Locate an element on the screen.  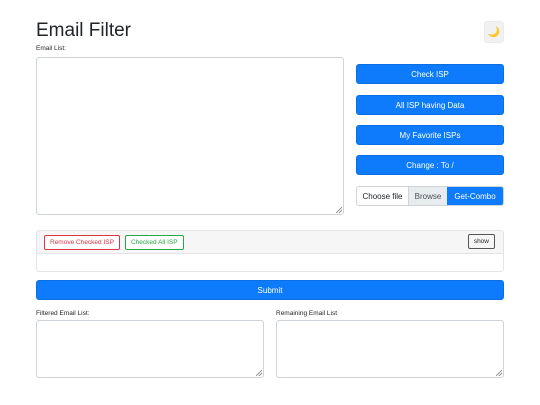
browse-button: Browse is located at coordinates (427, 196).